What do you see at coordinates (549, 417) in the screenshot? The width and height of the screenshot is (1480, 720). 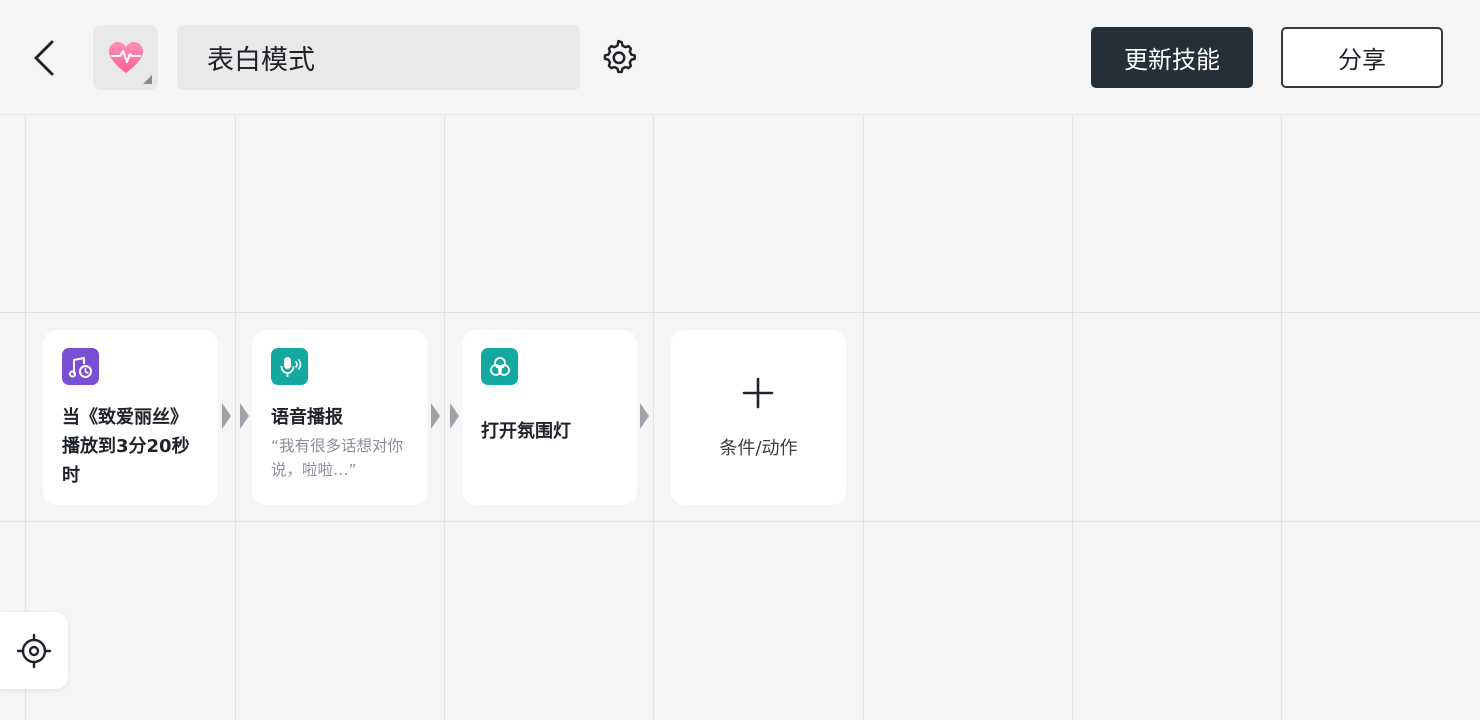 I see `action-card-ambient-light: 打开氛围灯` at bounding box center [549, 417].